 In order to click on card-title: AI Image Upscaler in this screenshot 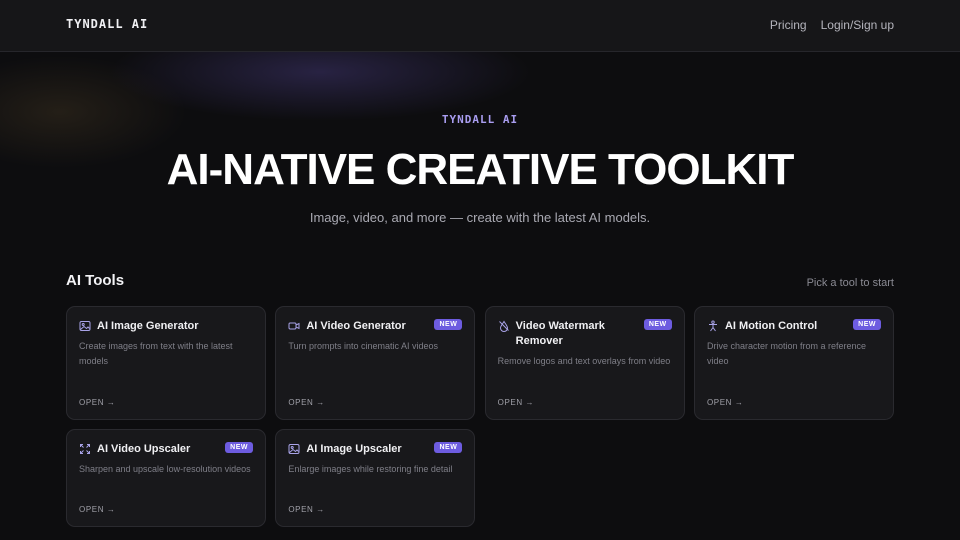, I will do `click(354, 449)`.